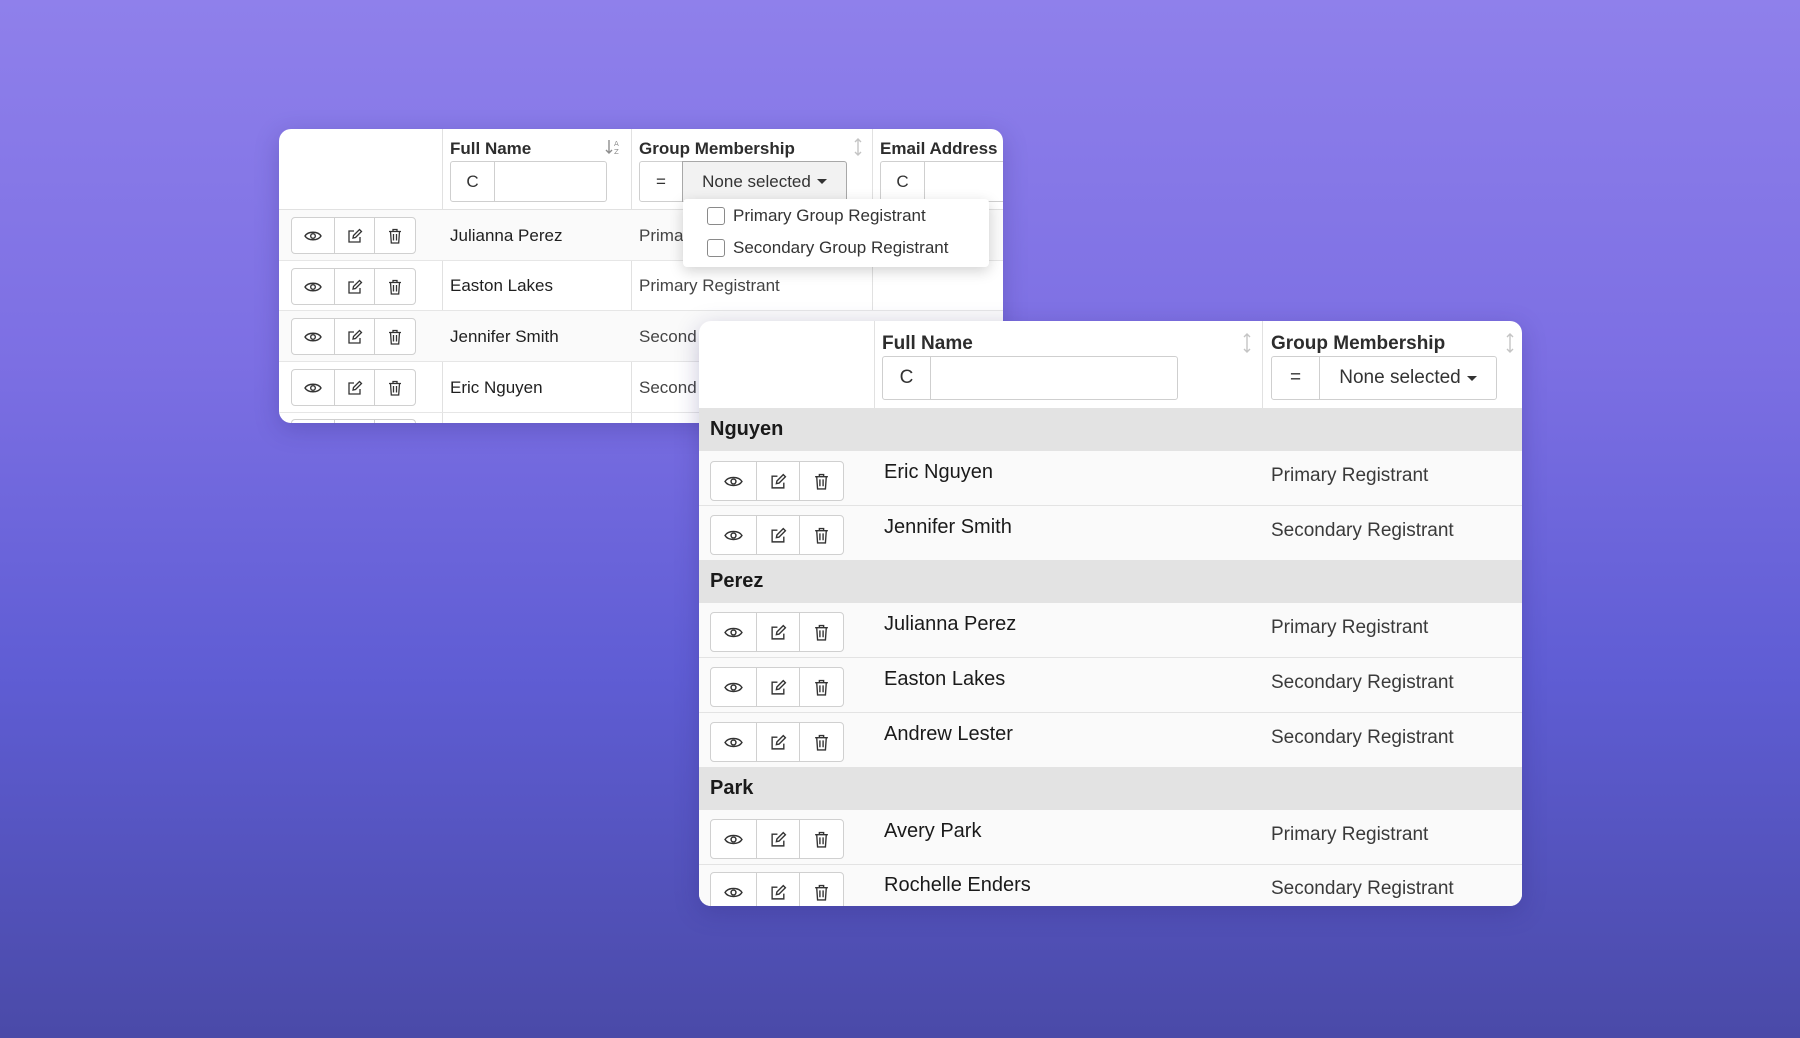 This screenshot has width=1800, height=1038. I want to click on full-name-cell: Eric Nguyen, so click(938, 472).